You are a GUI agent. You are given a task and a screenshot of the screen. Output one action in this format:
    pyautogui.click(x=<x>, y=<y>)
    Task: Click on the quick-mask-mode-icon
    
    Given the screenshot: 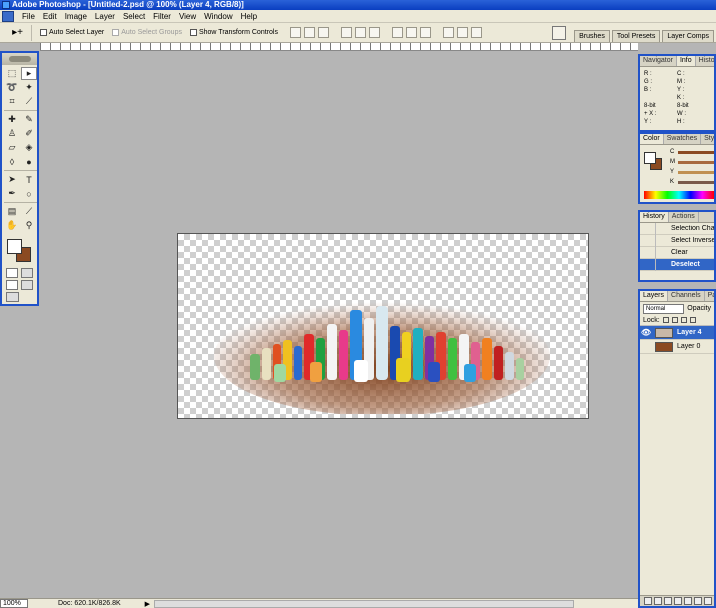 What is the action you would take?
    pyautogui.click(x=27, y=273)
    